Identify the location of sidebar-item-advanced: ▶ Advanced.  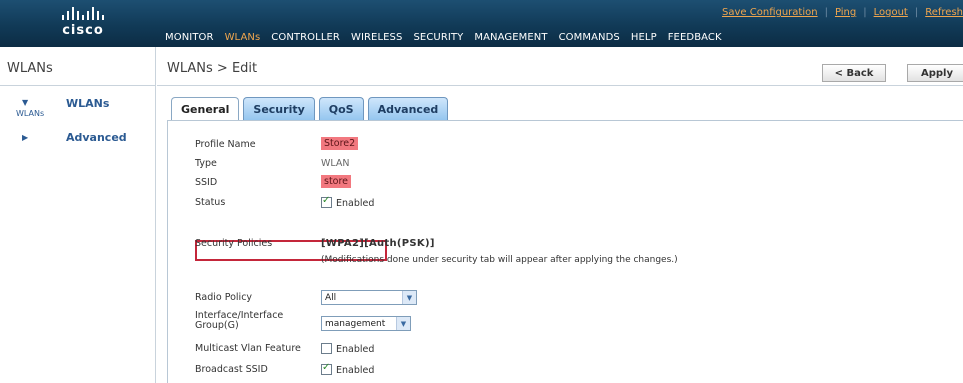
(78, 138).